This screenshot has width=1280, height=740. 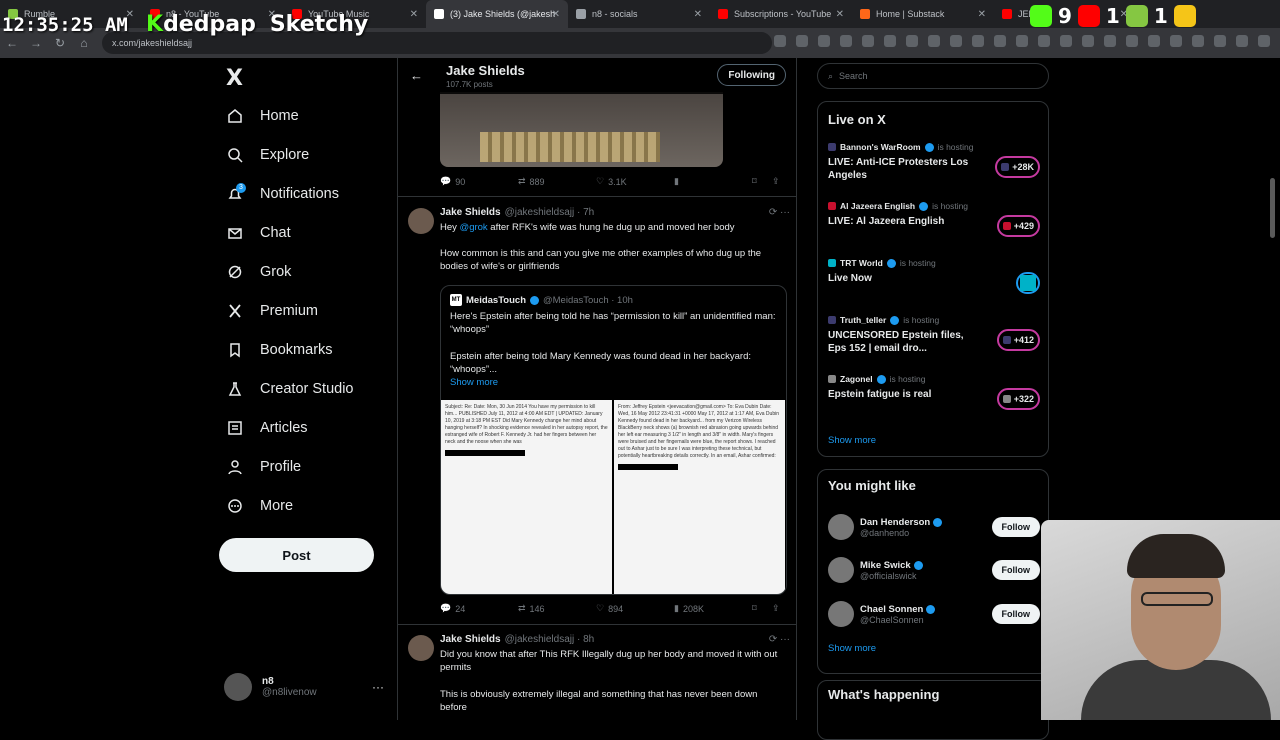 What do you see at coordinates (84, 43) in the screenshot?
I see `home-browser-icon: ⌂` at bounding box center [84, 43].